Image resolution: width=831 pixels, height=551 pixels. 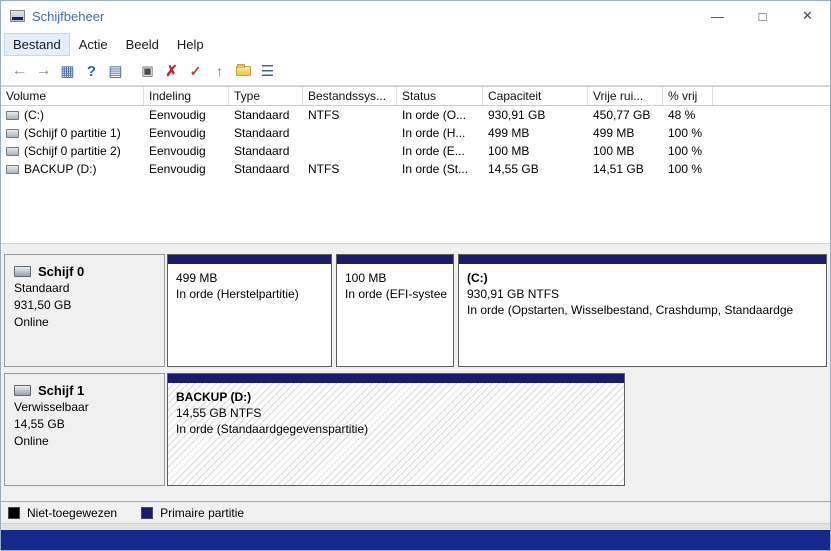 I want to click on disk-name: Schijf 0, so click(x=61, y=271).